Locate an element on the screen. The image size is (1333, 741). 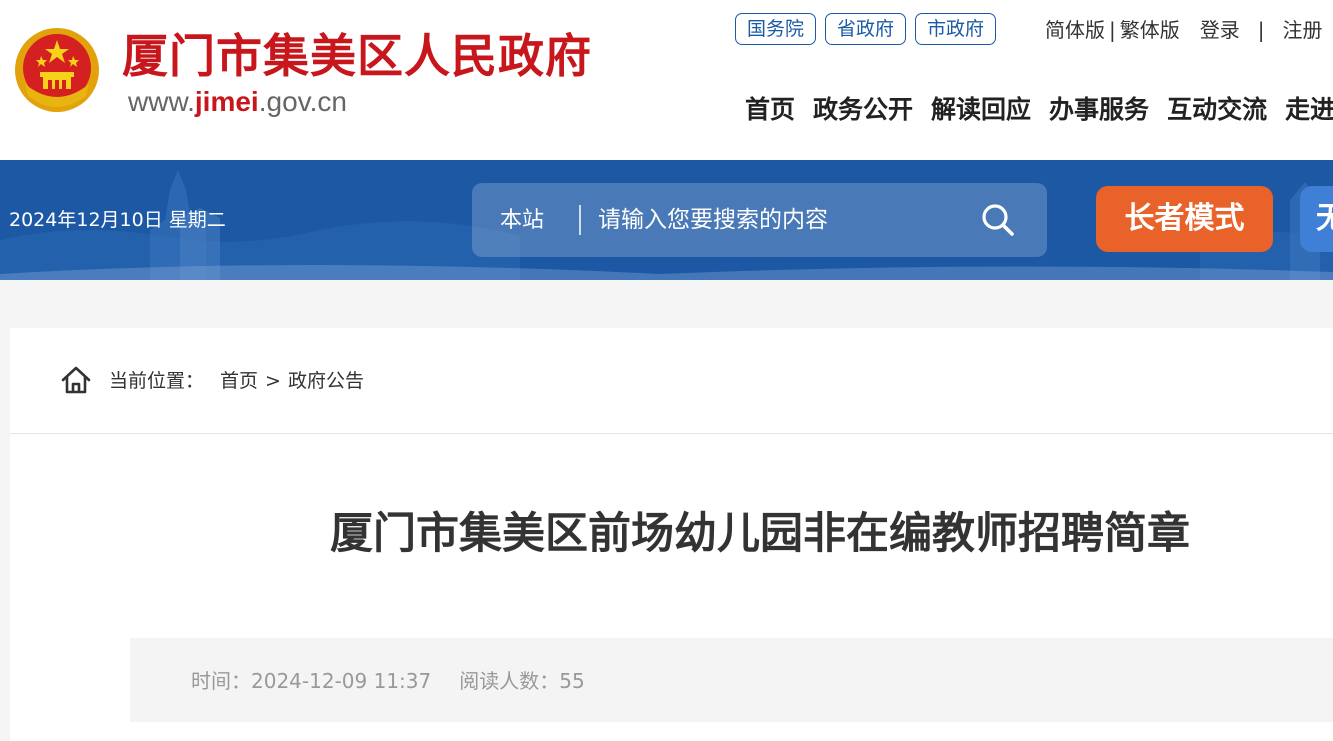
national-emblem-icon is located at coordinates (57, 72).